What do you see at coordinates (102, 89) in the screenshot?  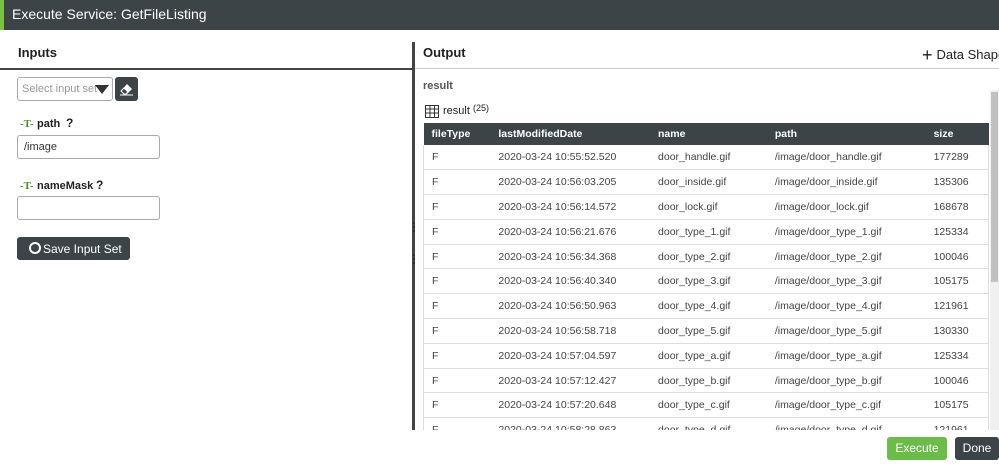 I see `dropdown-arrow-icon` at bounding box center [102, 89].